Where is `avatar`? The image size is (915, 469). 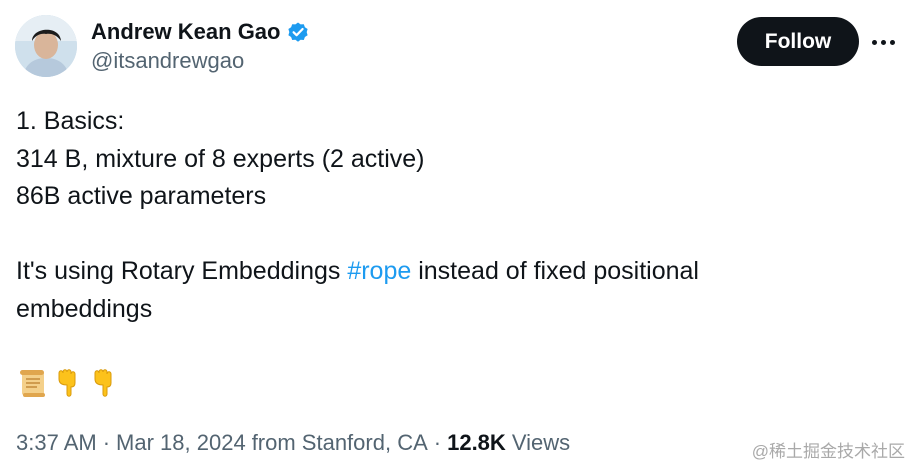 avatar is located at coordinates (46, 46).